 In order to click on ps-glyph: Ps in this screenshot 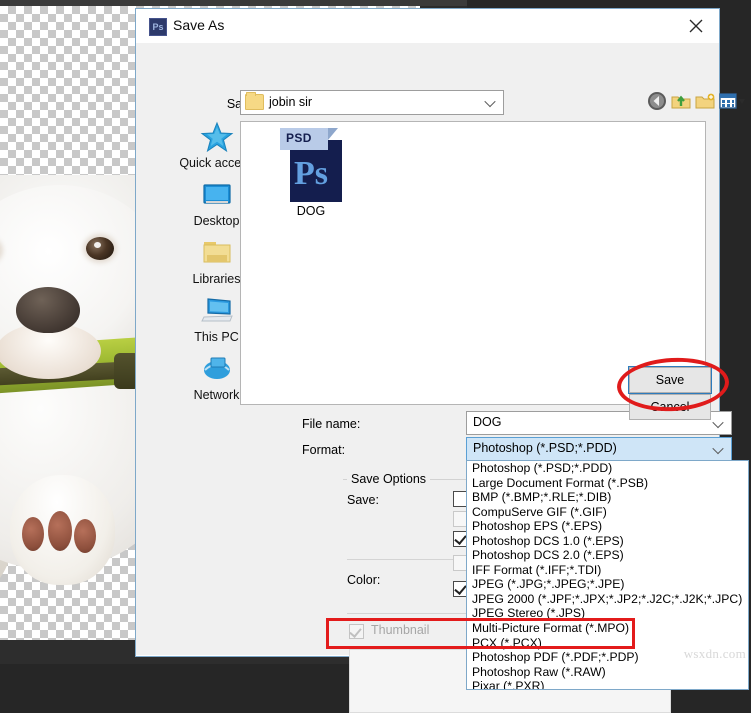, I will do `click(311, 173)`.